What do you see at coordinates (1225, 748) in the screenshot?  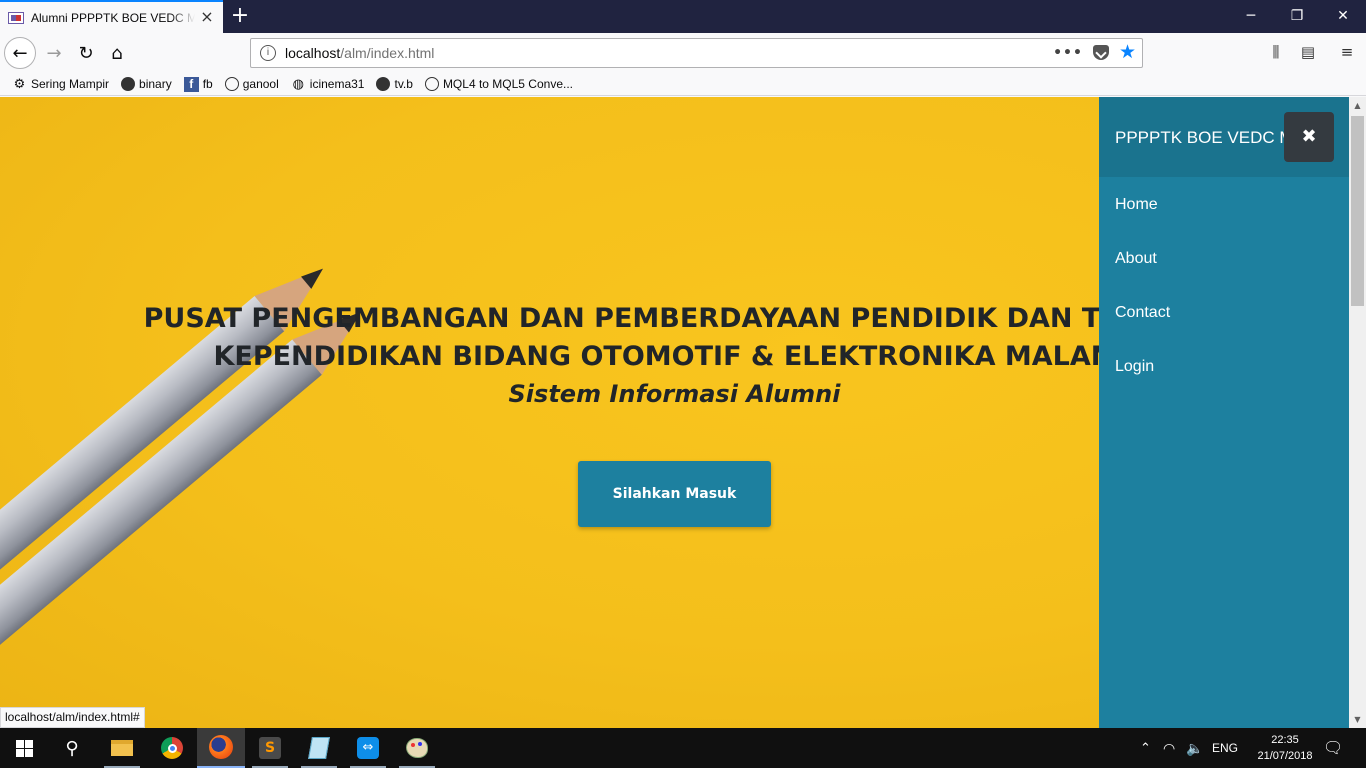 I see `language-indicator: ENG` at bounding box center [1225, 748].